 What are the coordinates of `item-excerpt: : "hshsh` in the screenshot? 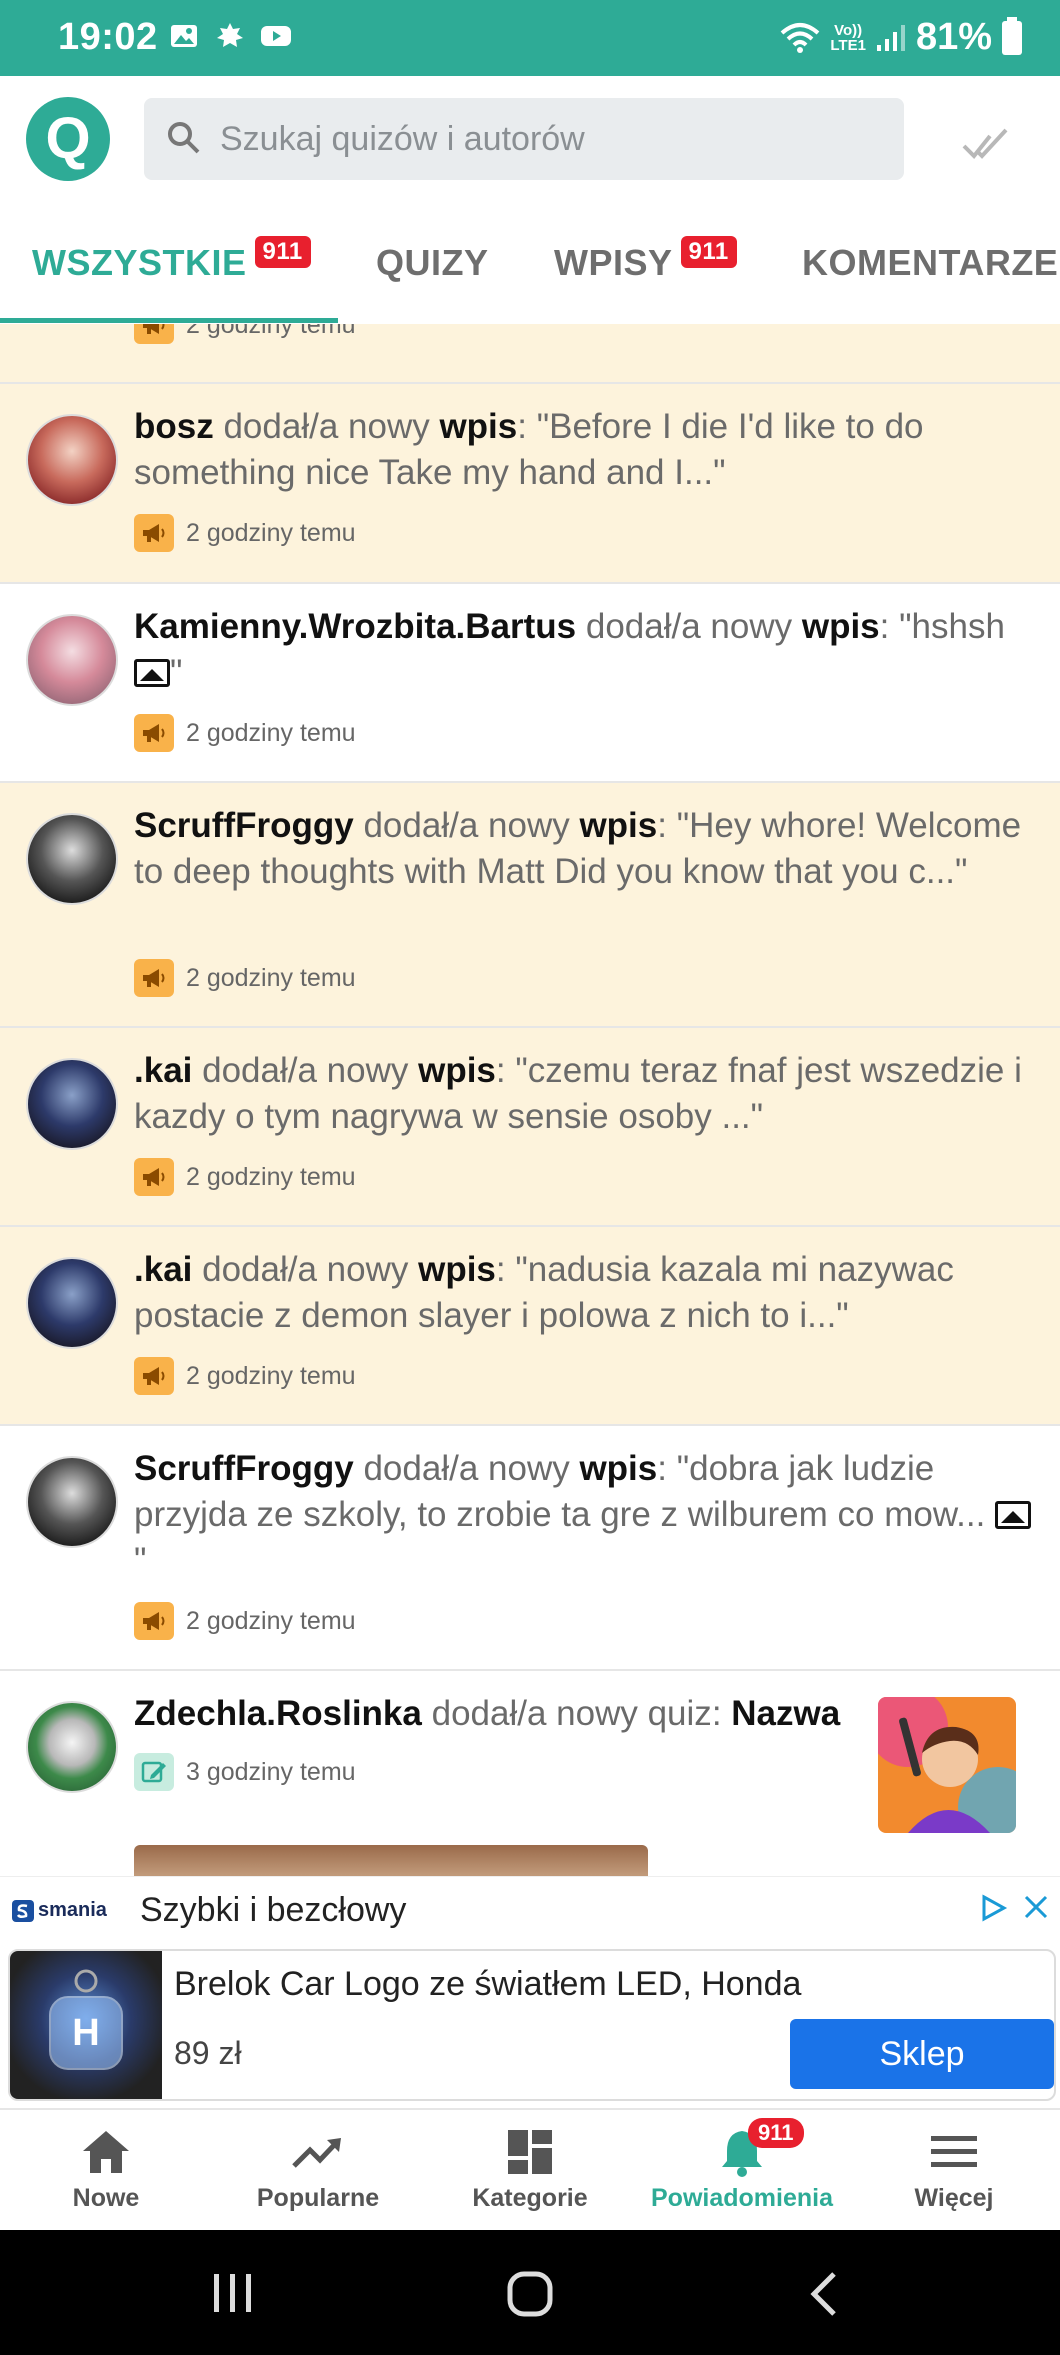 It's located at (942, 626).